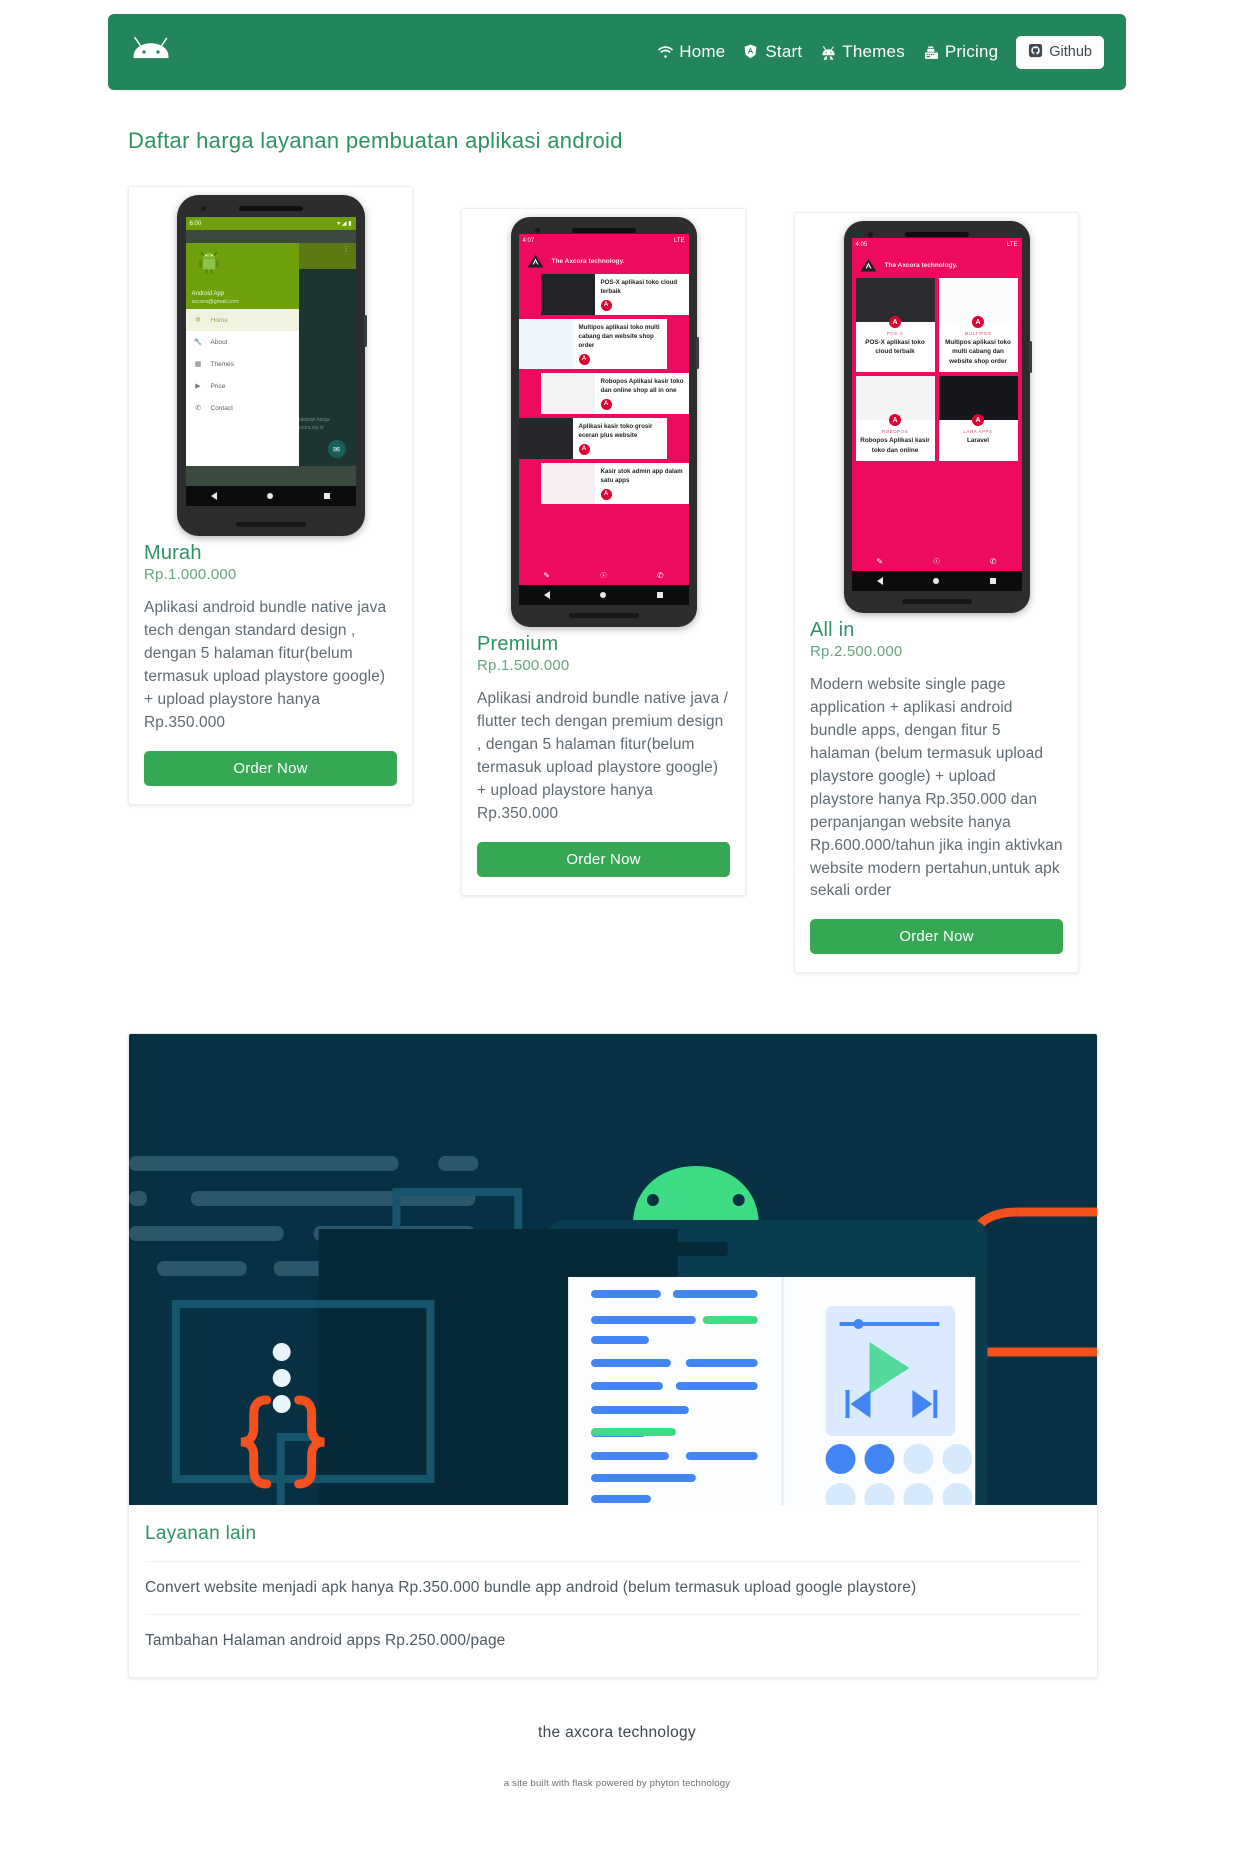 The height and width of the screenshot is (1865, 1234). Describe the element at coordinates (346, 249) in the screenshot. I see `overflow-menu-icon: ⋮` at that location.